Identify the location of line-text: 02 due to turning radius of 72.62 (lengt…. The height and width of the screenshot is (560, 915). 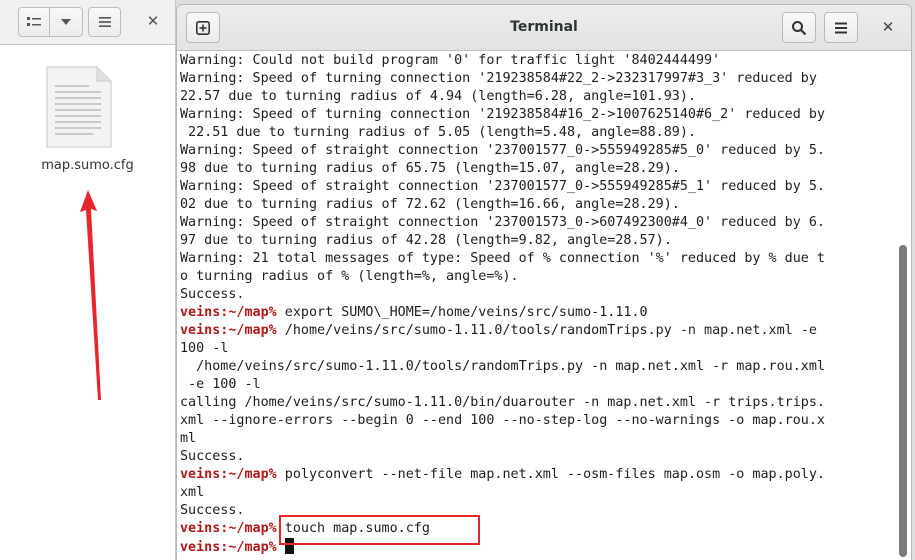
(430, 204).